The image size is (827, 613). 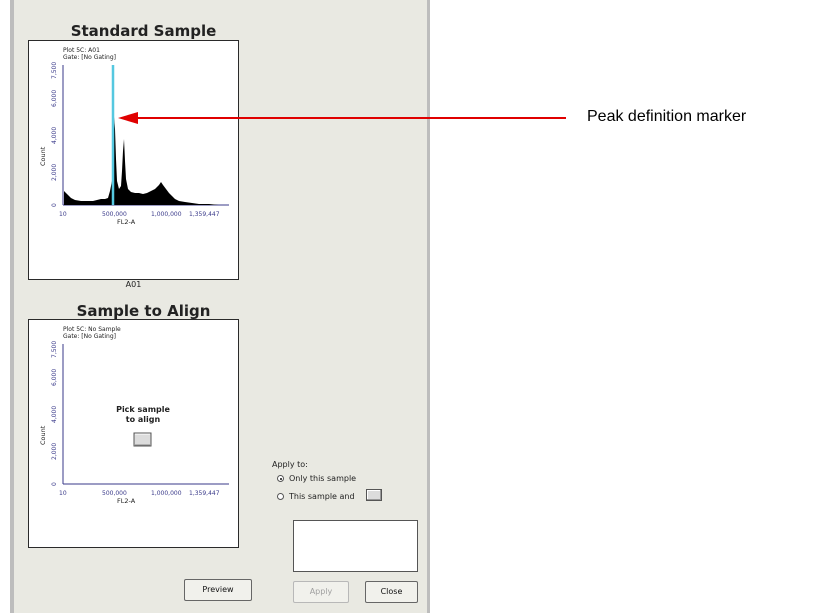 What do you see at coordinates (166, 214) in the screenshot?
I see `standard-x-tick: 1,000,000` at bounding box center [166, 214].